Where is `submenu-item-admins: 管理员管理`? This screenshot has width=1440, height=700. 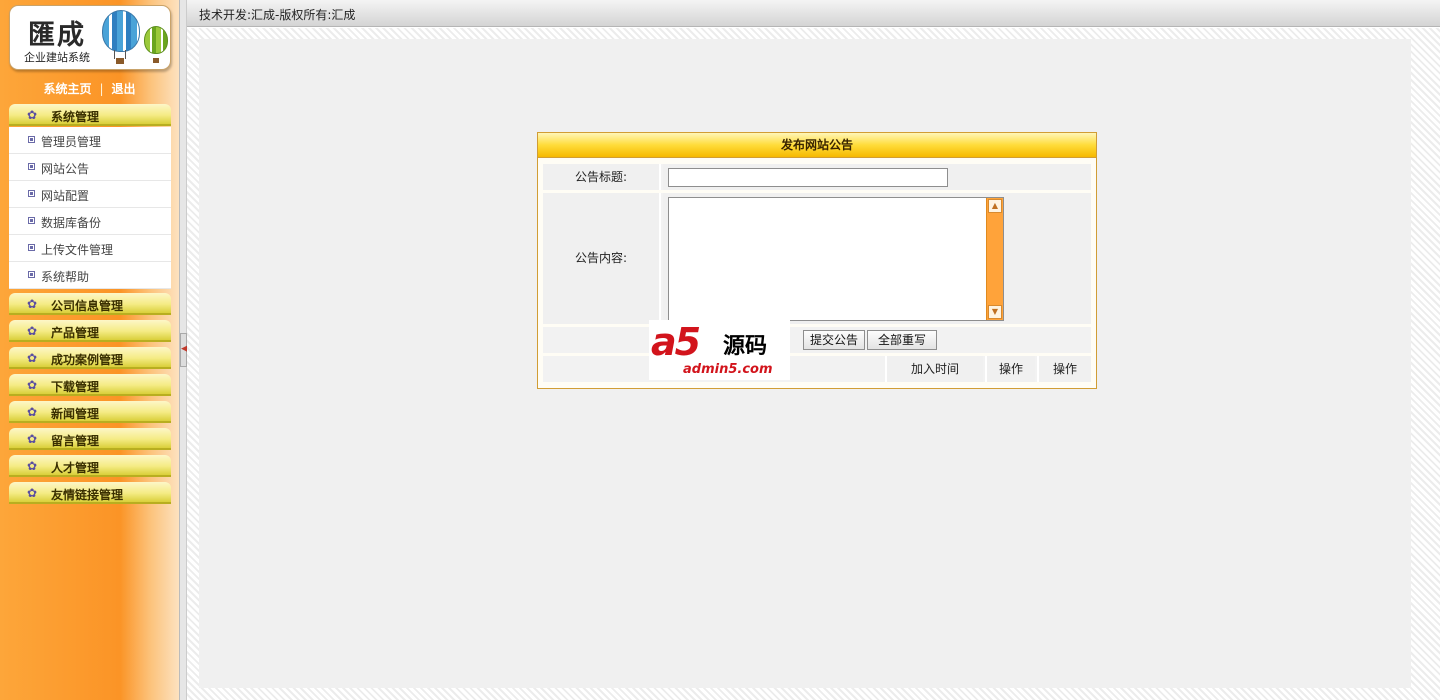
submenu-item-admins: 管理员管理 is located at coordinates (90, 140).